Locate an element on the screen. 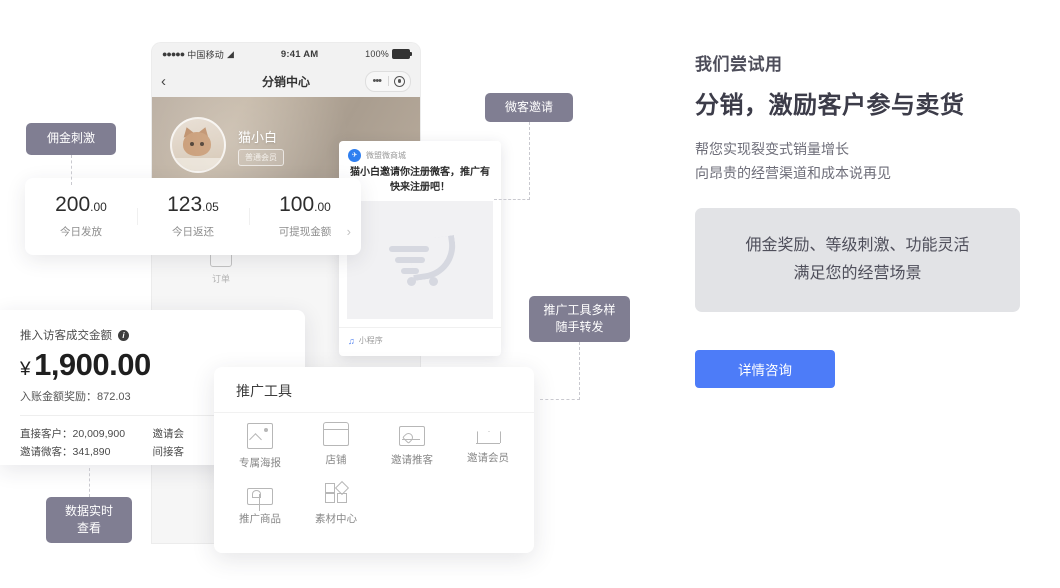 This screenshot has height=588, width=1060. wechat-card-image is located at coordinates (420, 260).